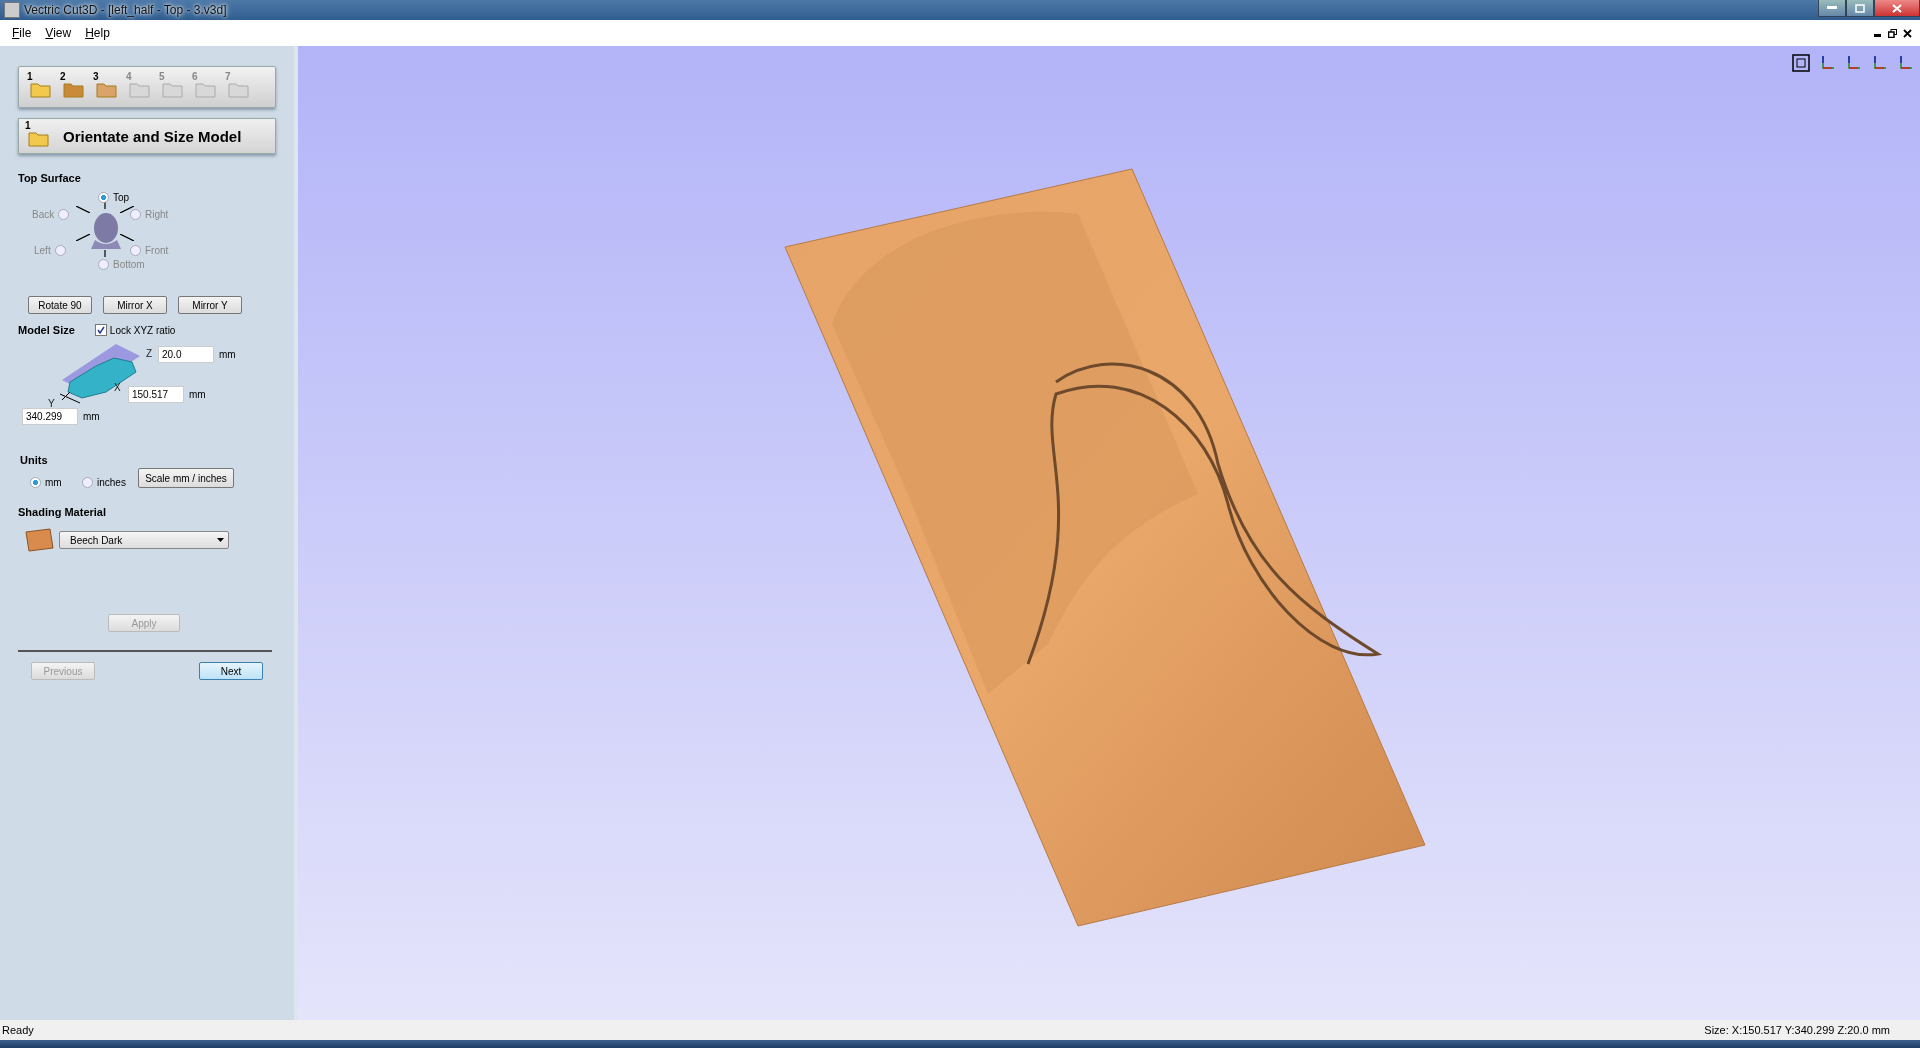  What do you see at coordinates (18, 1030) in the screenshot?
I see `status-text: Ready` at bounding box center [18, 1030].